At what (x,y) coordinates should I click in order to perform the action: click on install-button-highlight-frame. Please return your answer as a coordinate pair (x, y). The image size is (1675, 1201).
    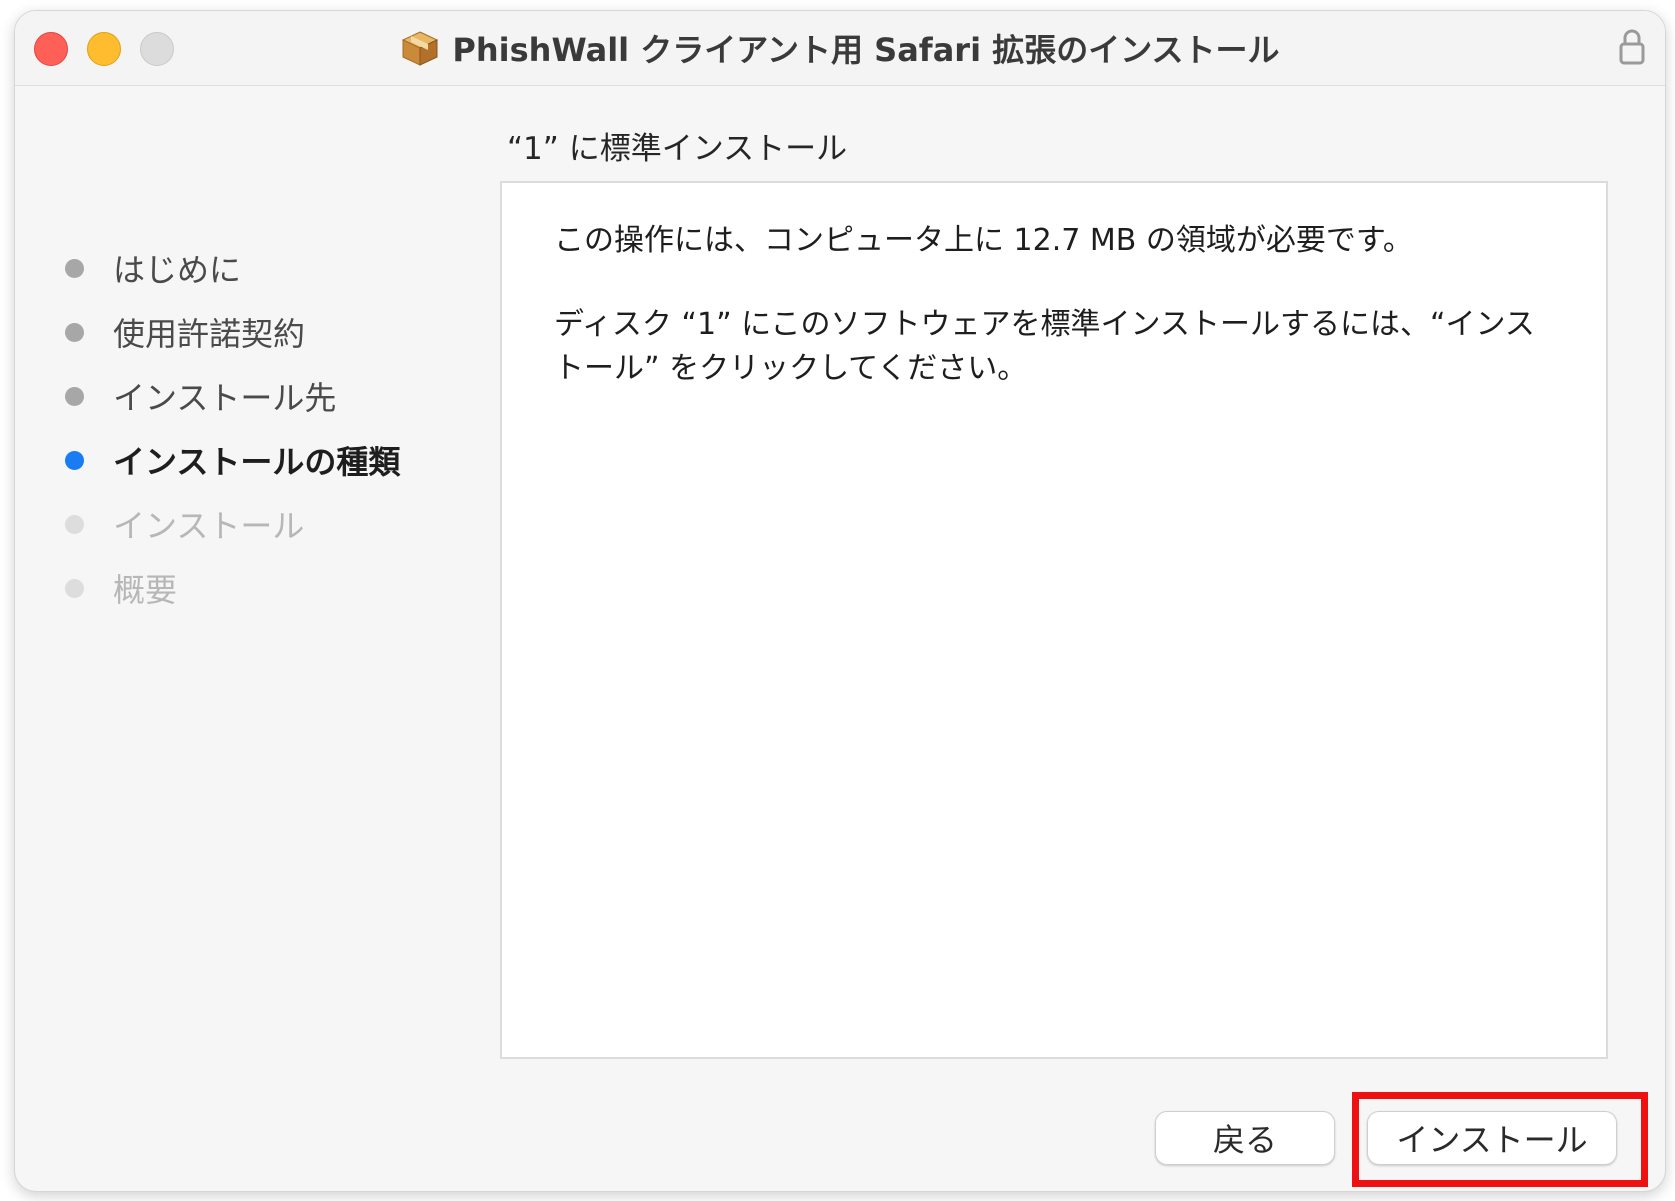
    Looking at the image, I should click on (1500, 1139).